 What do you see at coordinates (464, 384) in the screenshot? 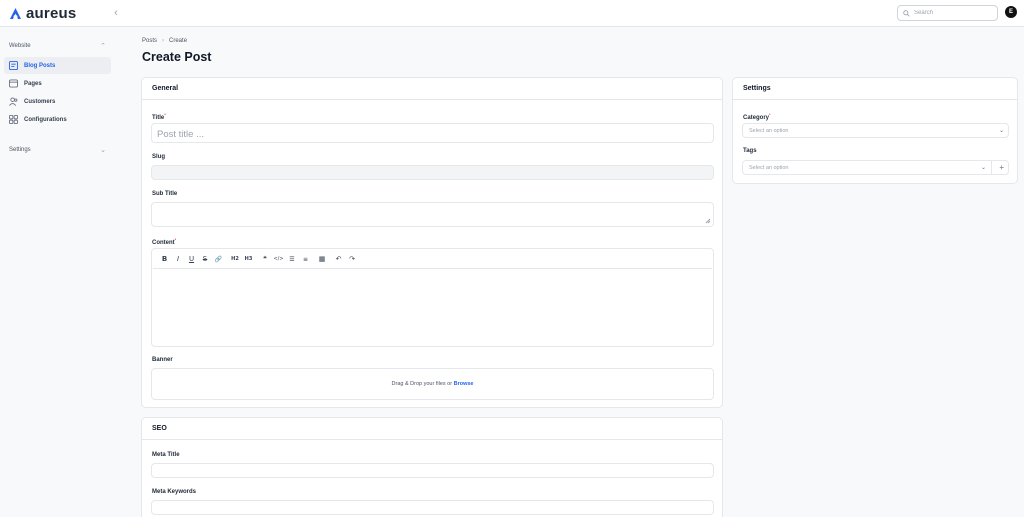
I see `browse-link: Browse` at bounding box center [464, 384].